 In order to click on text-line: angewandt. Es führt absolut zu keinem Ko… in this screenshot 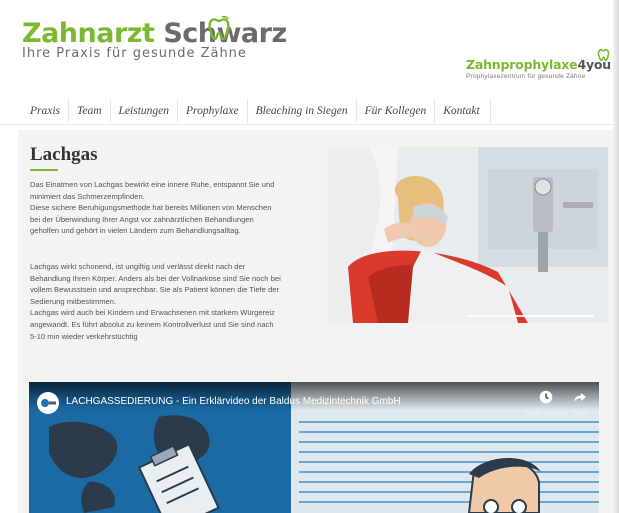, I will do `click(152, 324)`.